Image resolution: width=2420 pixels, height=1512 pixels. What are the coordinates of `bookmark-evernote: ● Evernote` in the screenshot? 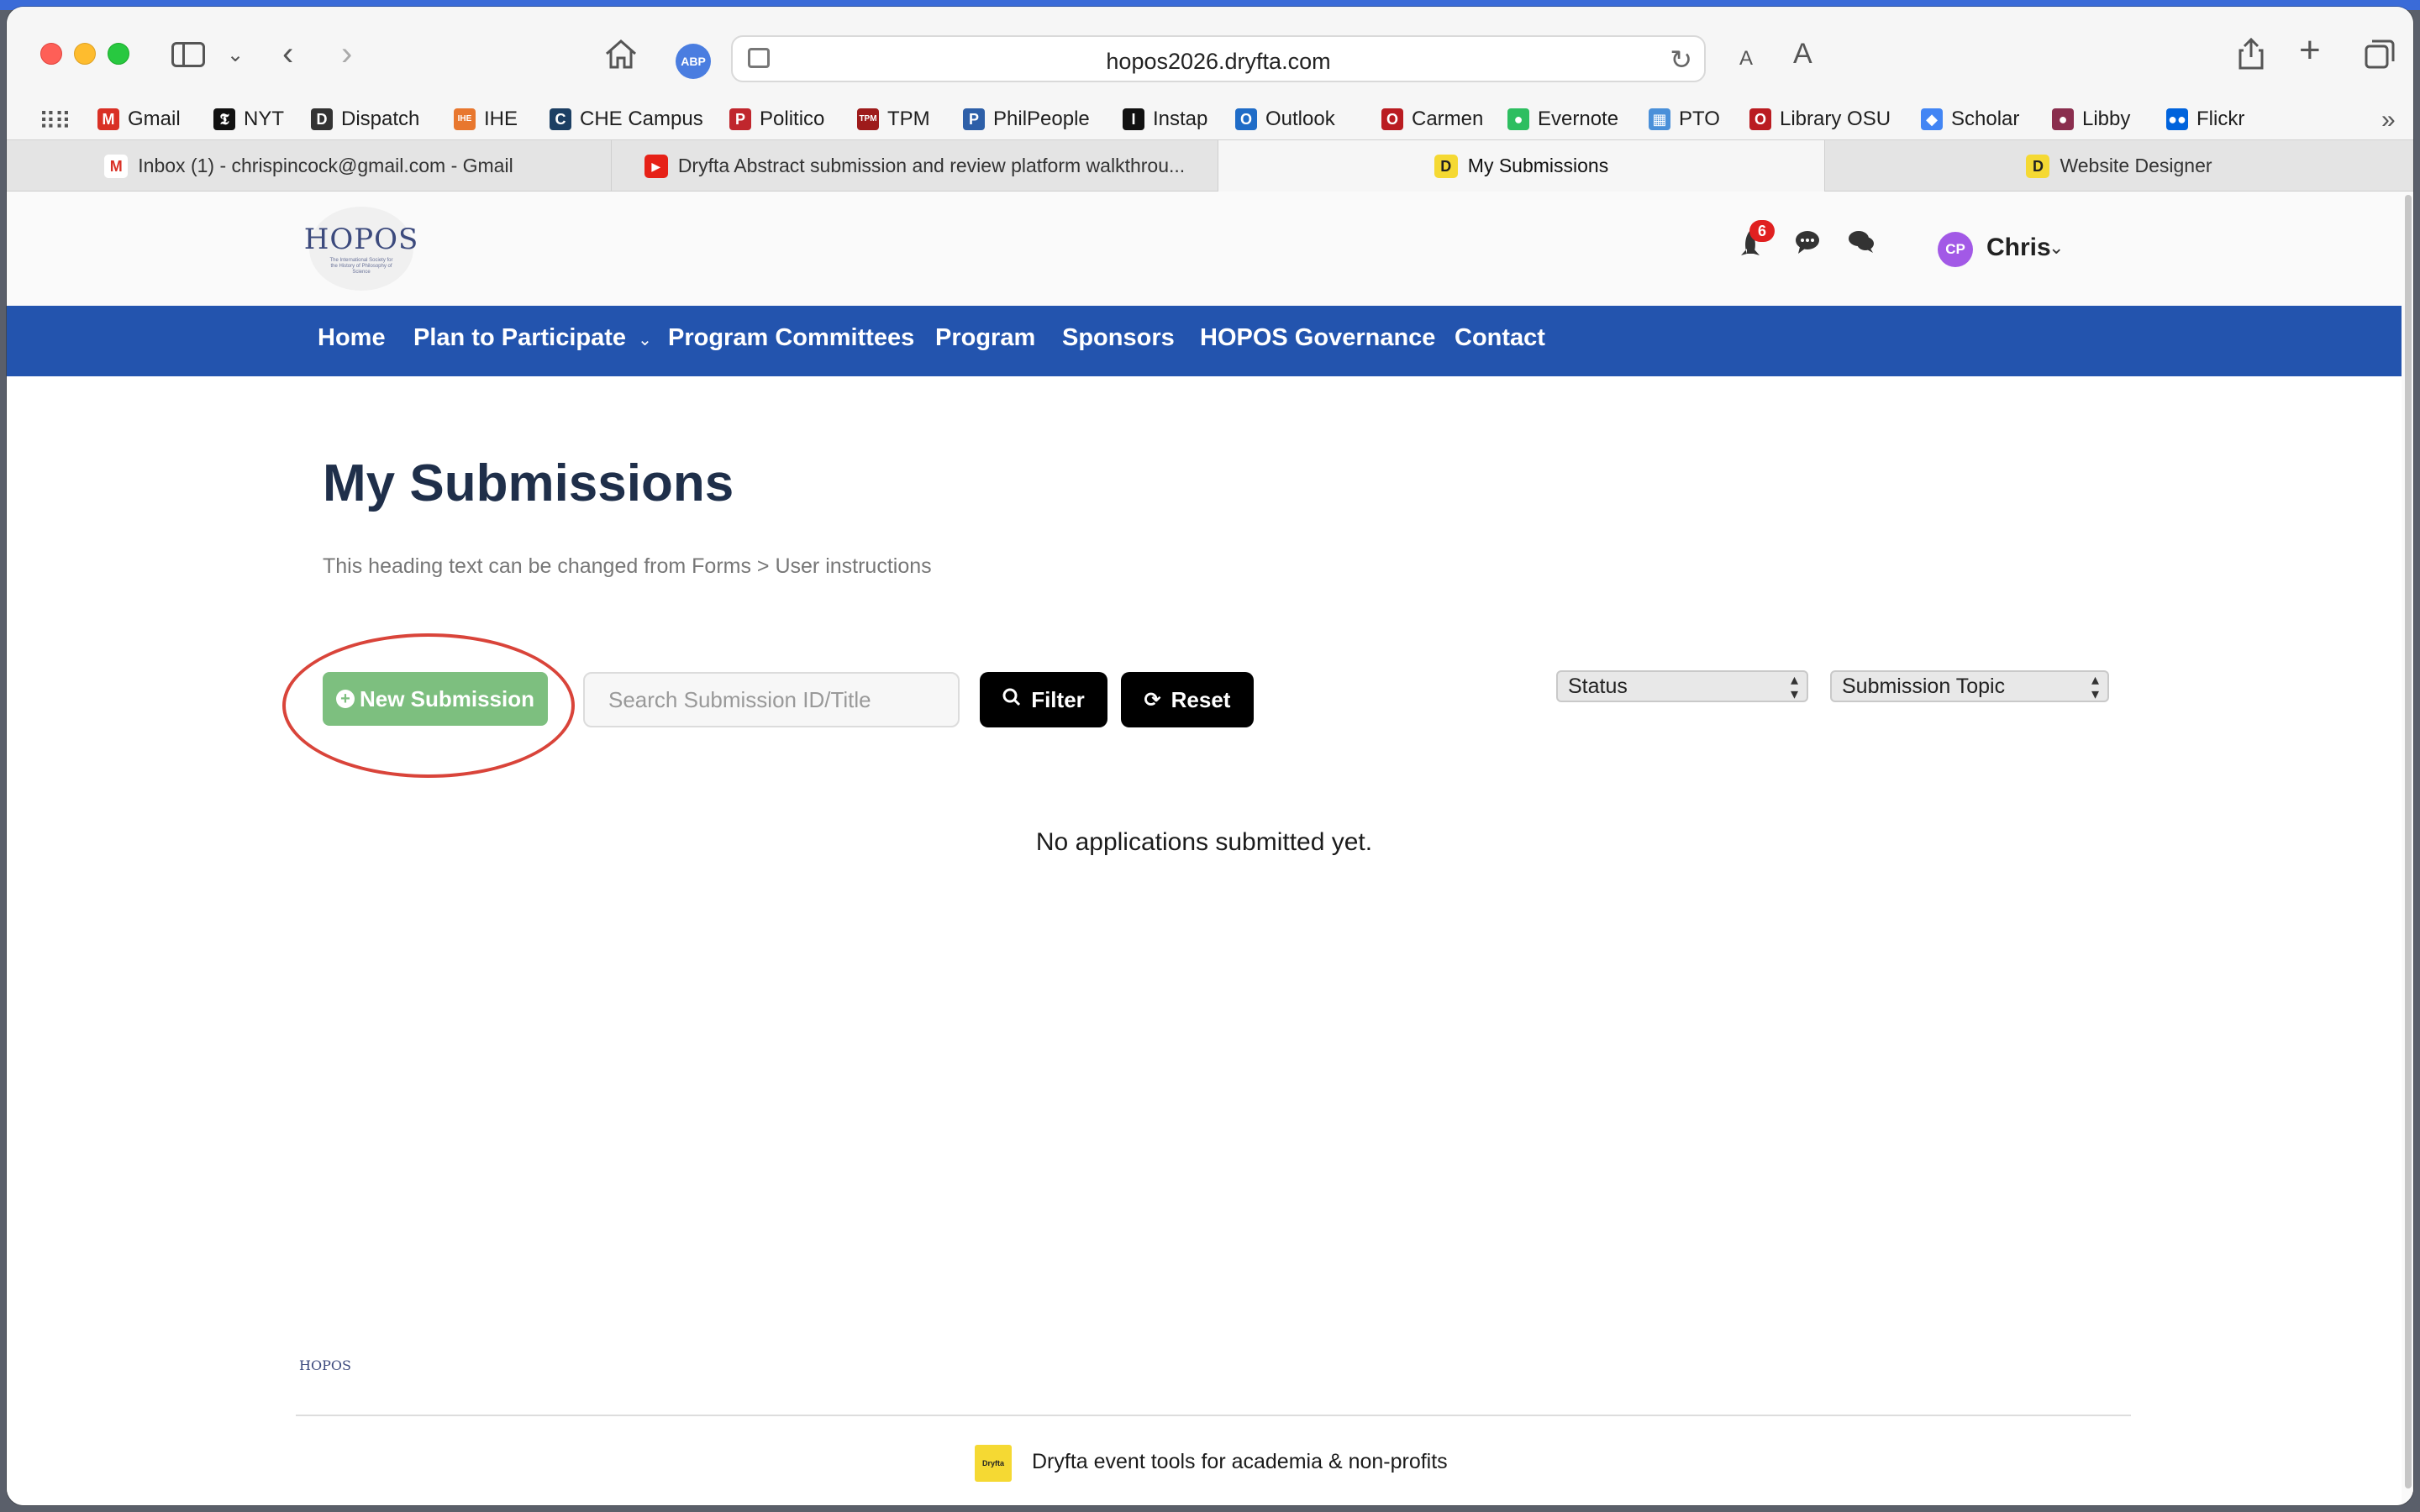 It's located at (1562, 119).